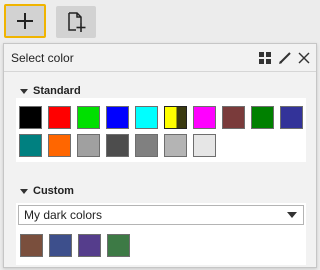  I want to click on custom-section-toggle: Custom, so click(47, 191).